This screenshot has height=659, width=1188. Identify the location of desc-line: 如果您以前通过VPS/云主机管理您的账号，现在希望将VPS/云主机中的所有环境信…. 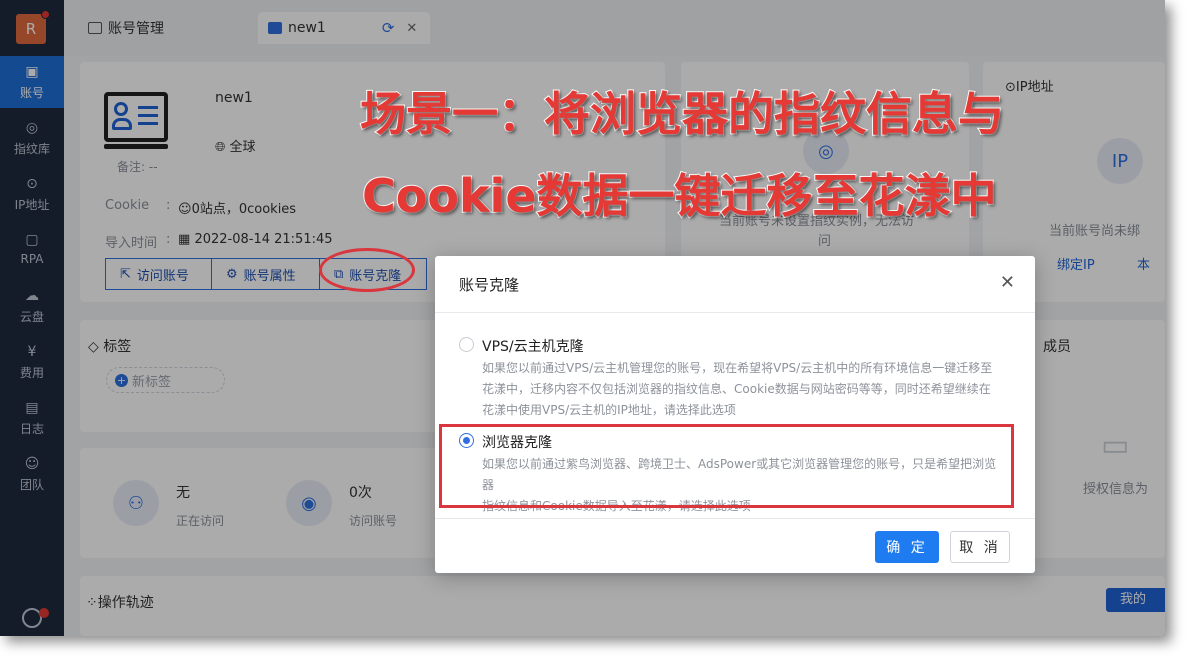
(737, 368).